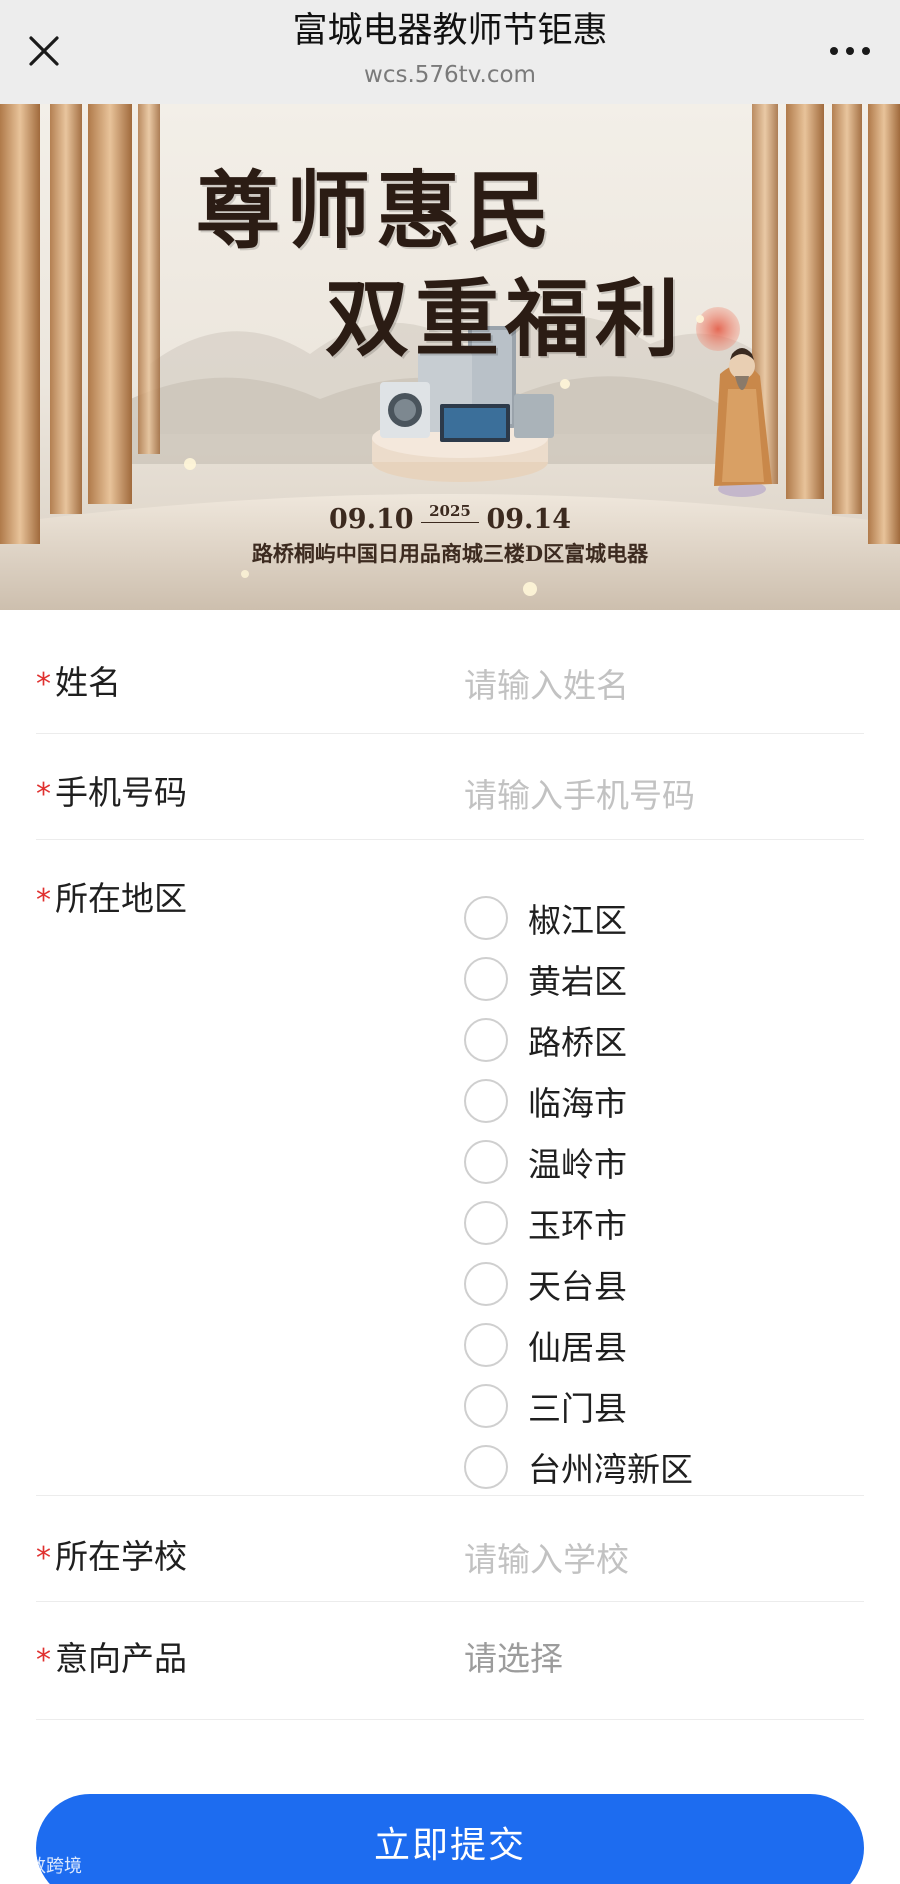  Describe the element at coordinates (664, 685) in the screenshot. I see `name-input` at that location.